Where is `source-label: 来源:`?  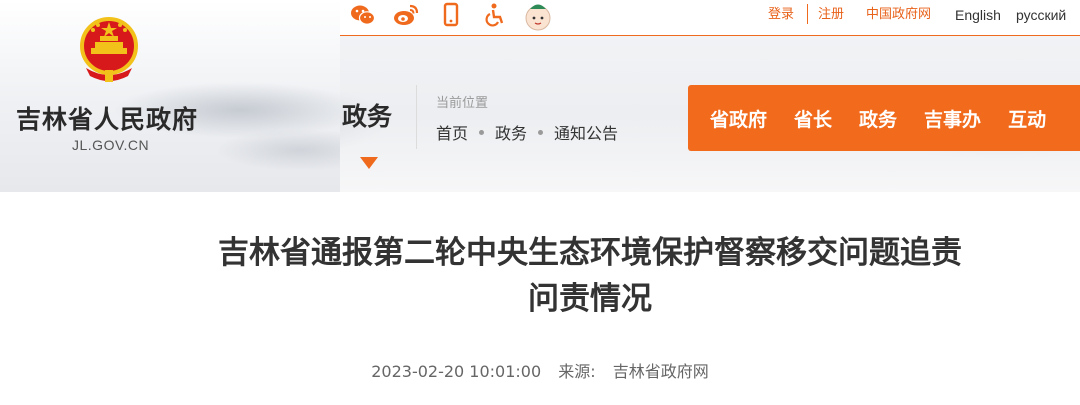
source-label: 来源: is located at coordinates (577, 371).